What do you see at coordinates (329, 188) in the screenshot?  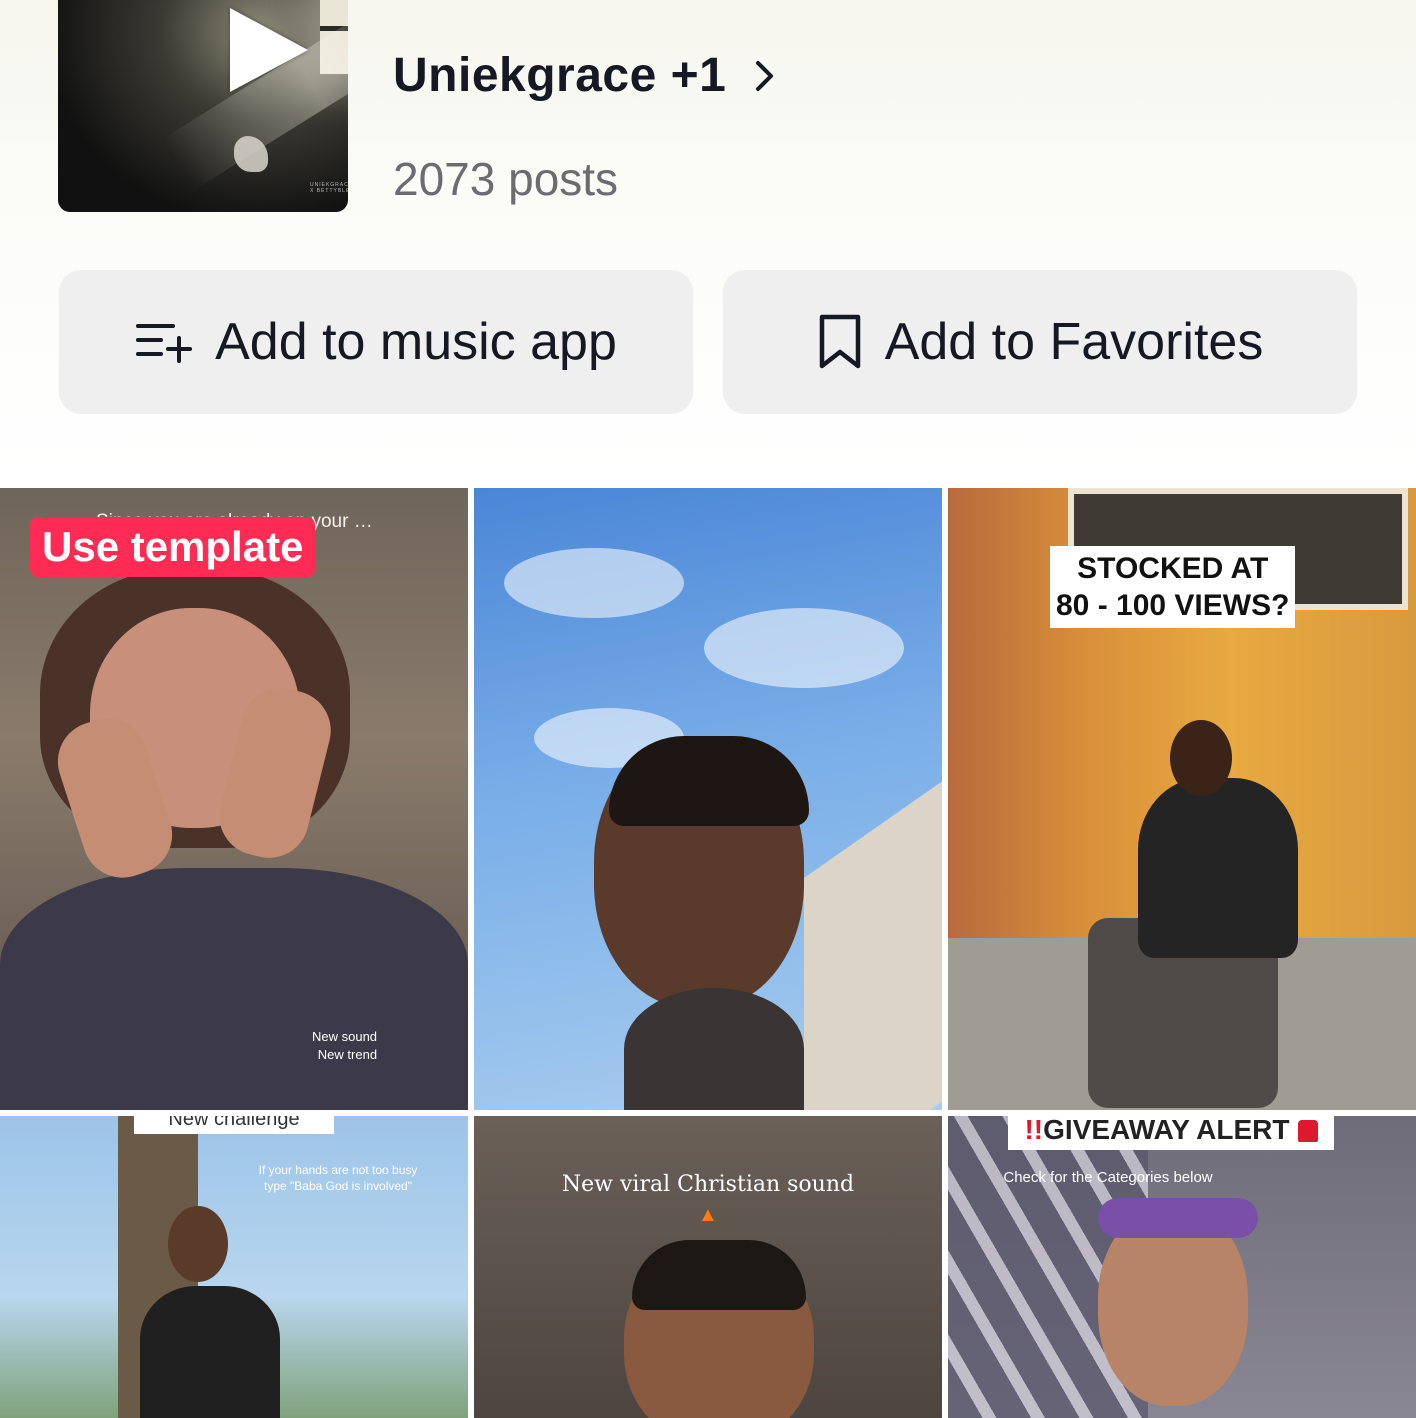 I see `cover-small-text: UNIEKGRACE X BETTYBLE` at bounding box center [329, 188].